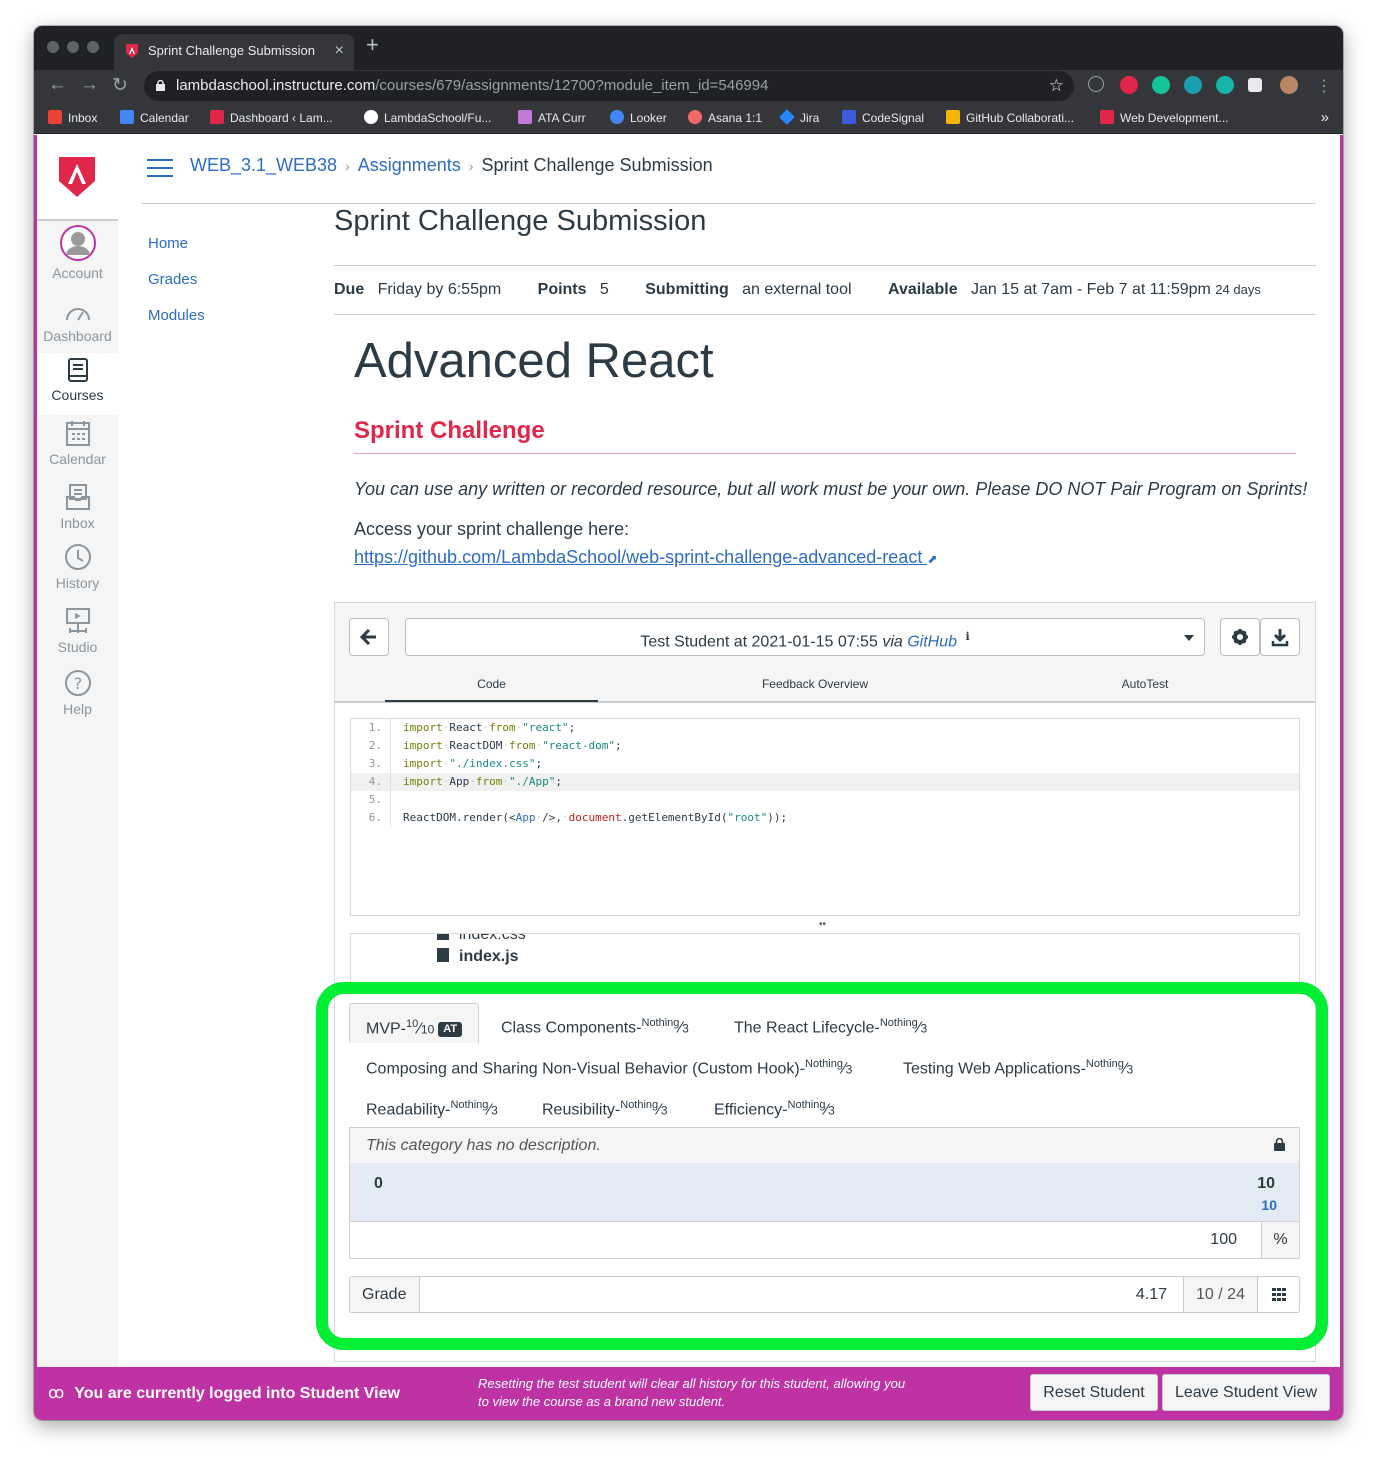  Describe the element at coordinates (409, 165) in the screenshot. I see `breadcrumb-assignments-link: Assignments` at that location.